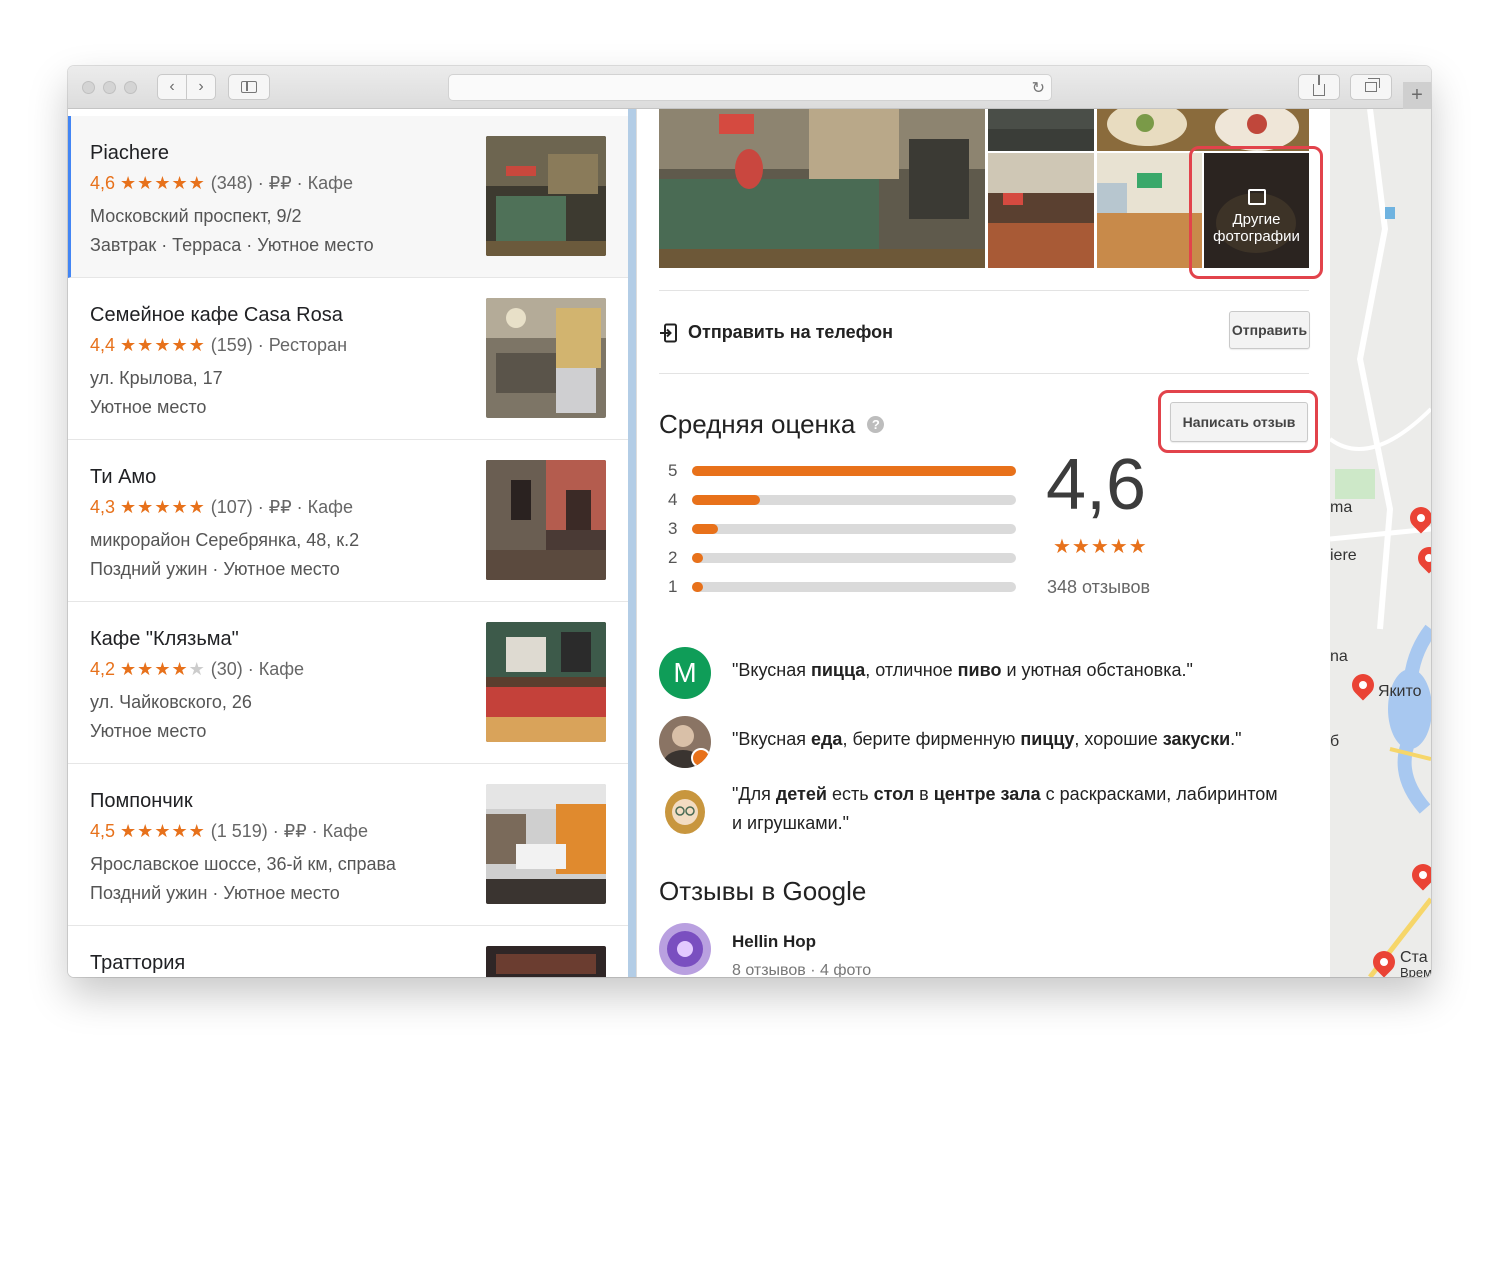 The image size is (1500, 1269). Describe the element at coordinates (148, 731) in the screenshot. I see `place-tags: Уютное место` at that location.